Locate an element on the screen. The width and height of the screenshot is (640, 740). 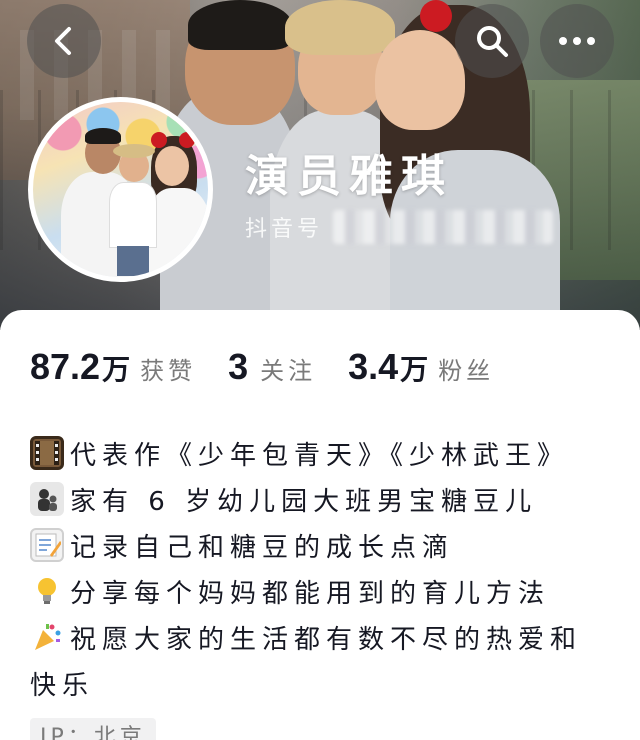
family-icon is located at coordinates (47, 499).